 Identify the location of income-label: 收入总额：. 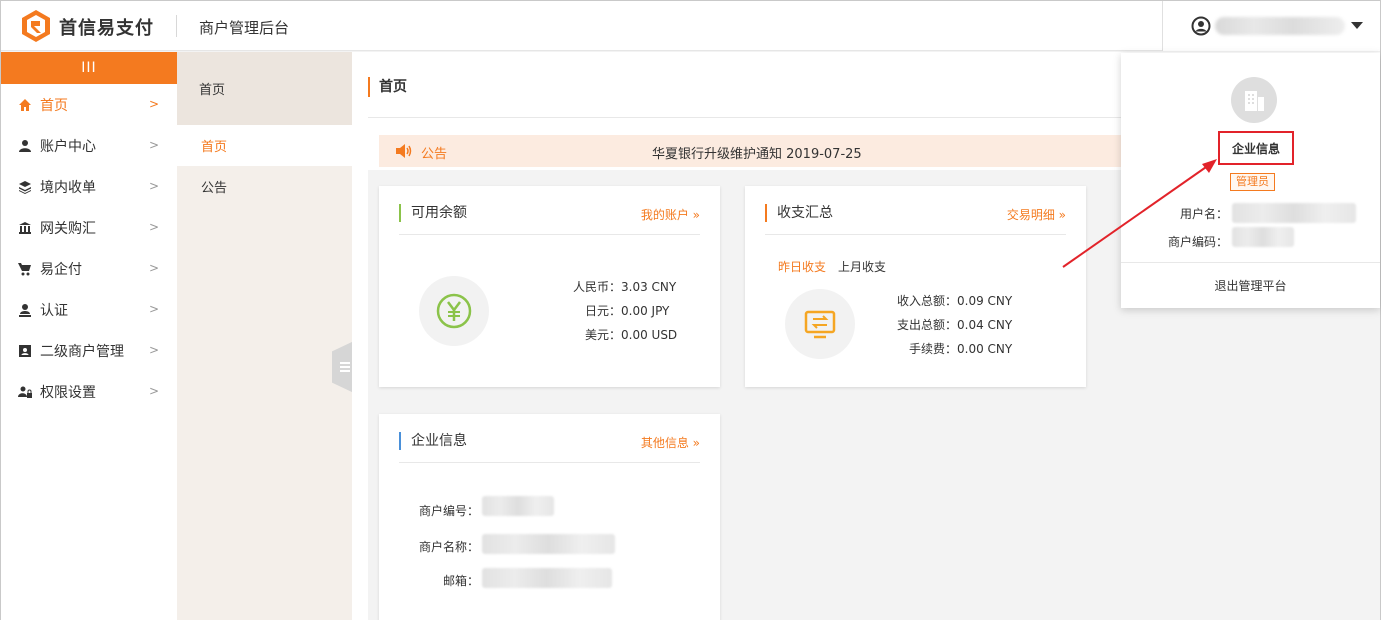
(926, 301).